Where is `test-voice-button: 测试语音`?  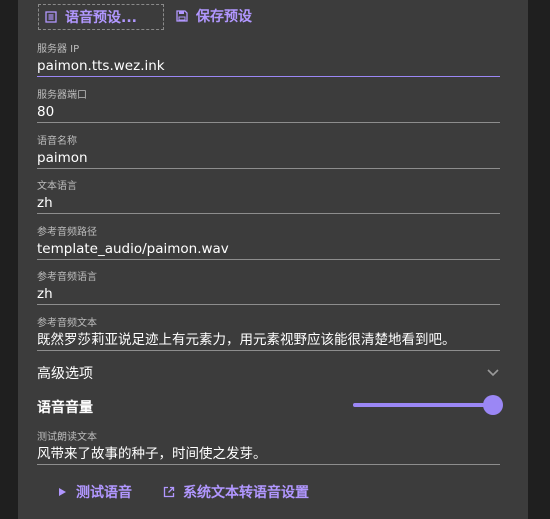 test-voice-button: 测试语音 is located at coordinates (94, 492).